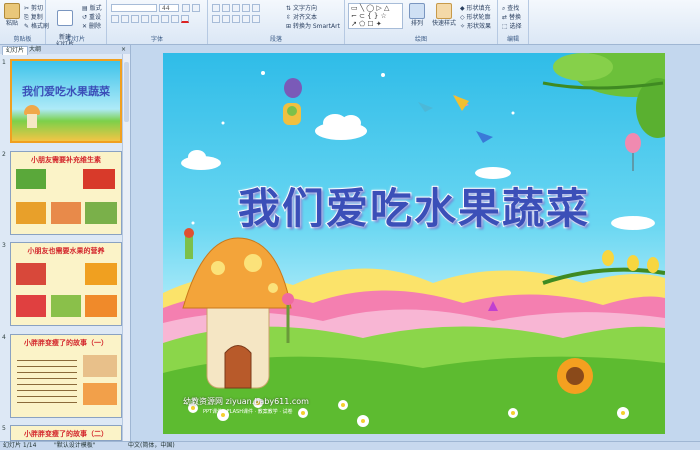  What do you see at coordinates (91, 16) in the screenshot?
I see `reset-button: ↺ 重设` at bounding box center [91, 16].